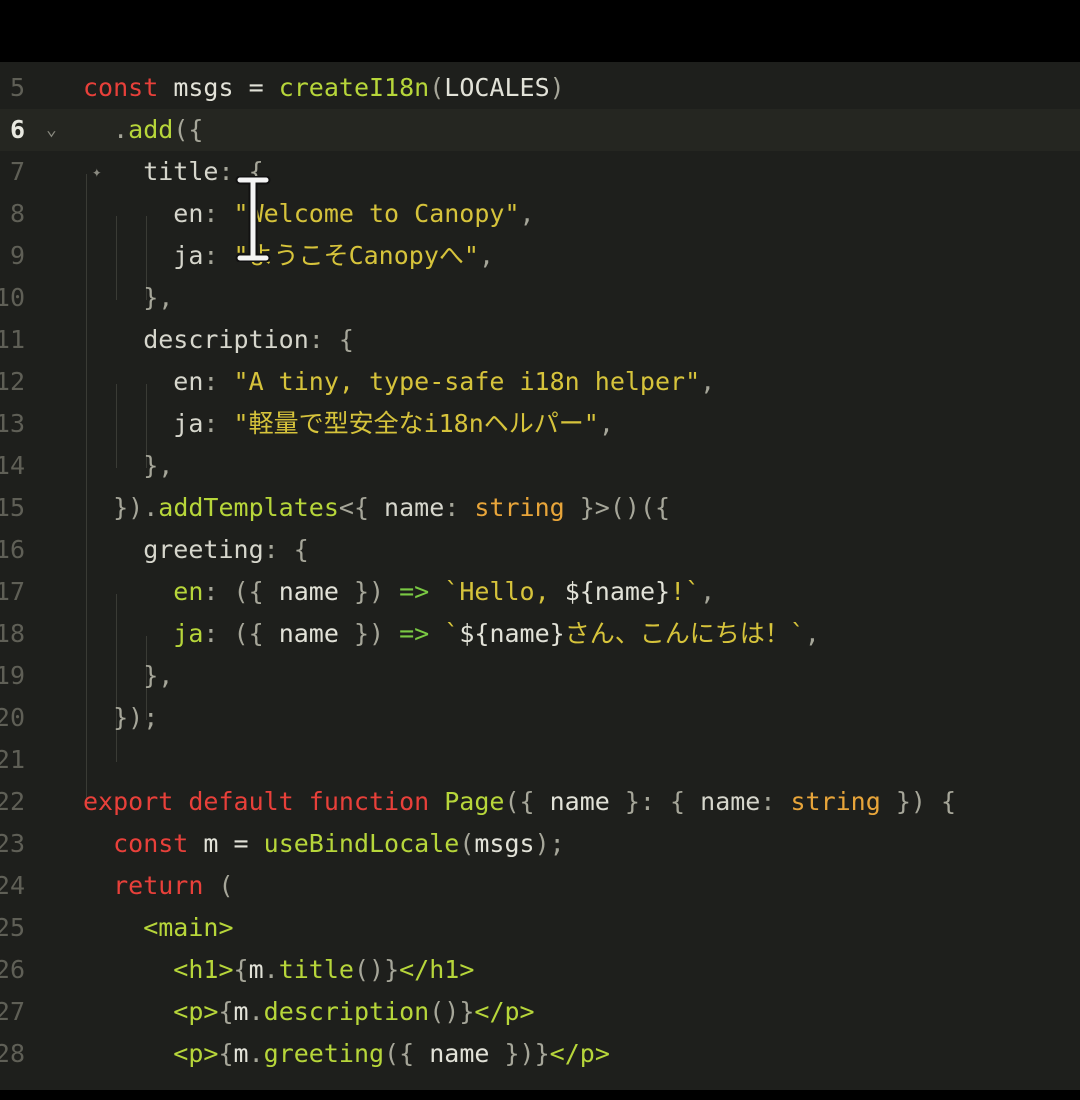 This screenshot has width=1080, height=1100. Describe the element at coordinates (17, 213) in the screenshot. I see `line-number: 8` at that location.